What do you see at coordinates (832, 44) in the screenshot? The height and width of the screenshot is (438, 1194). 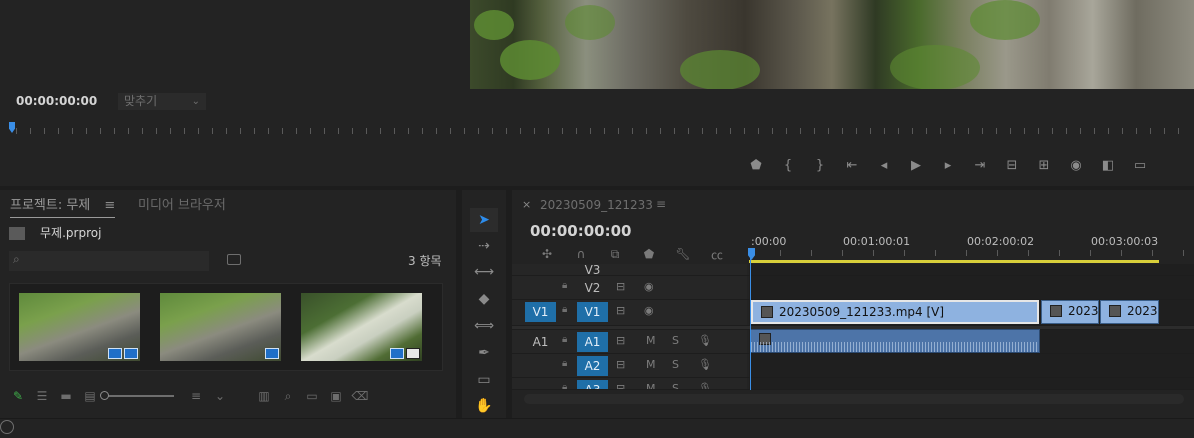 I see `program-video-frame` at bounding box center [832, 44].